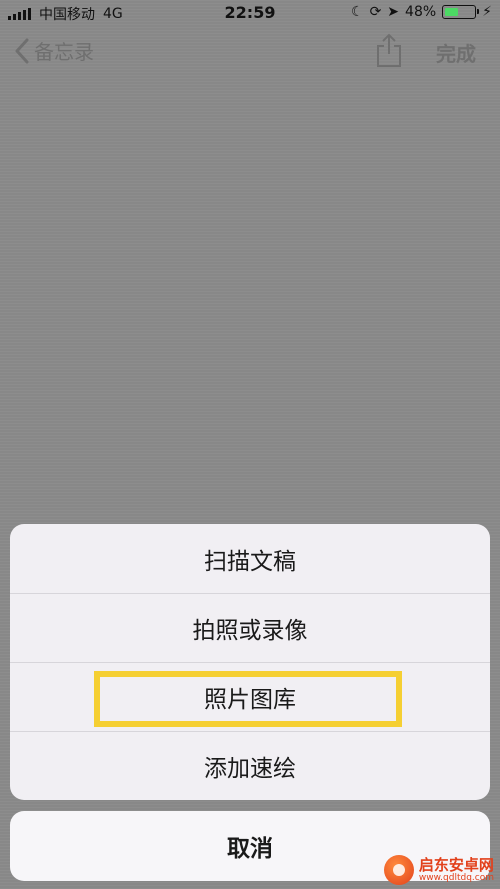  I want to click on location-icon: ➤, so click(393, 12).